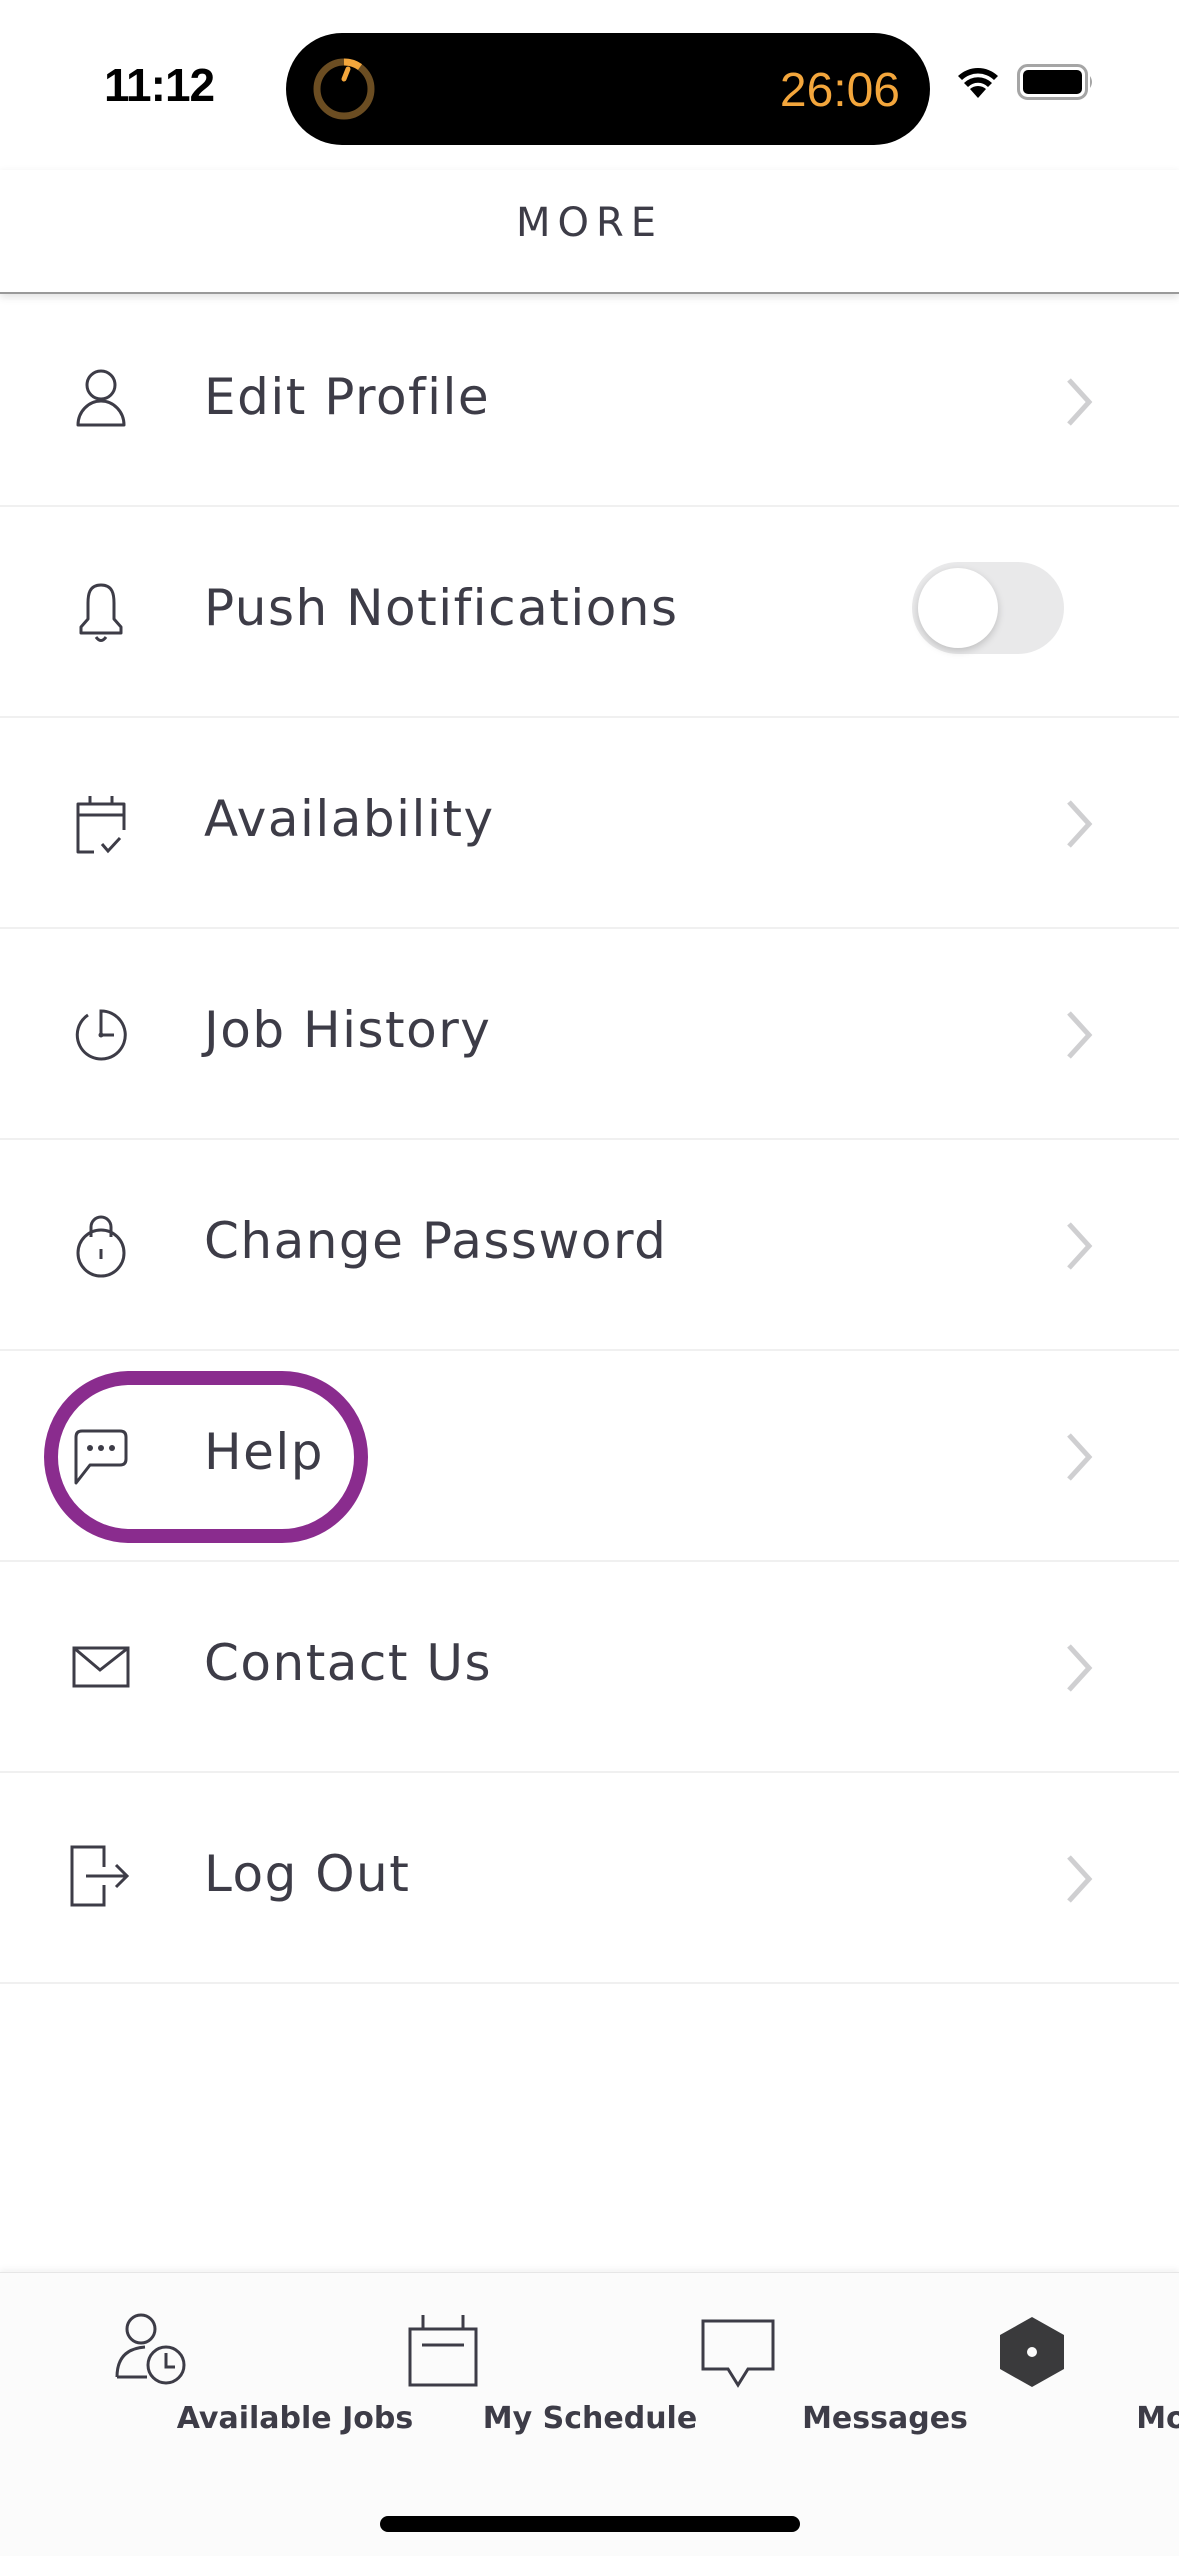 Image resolution: width=1179 pixels, height=2556 pixels. What do you see at coordinates (589, 823) in the screenshot?
I see `menu-item-availability: Availability` at bounding box center [589, 823].